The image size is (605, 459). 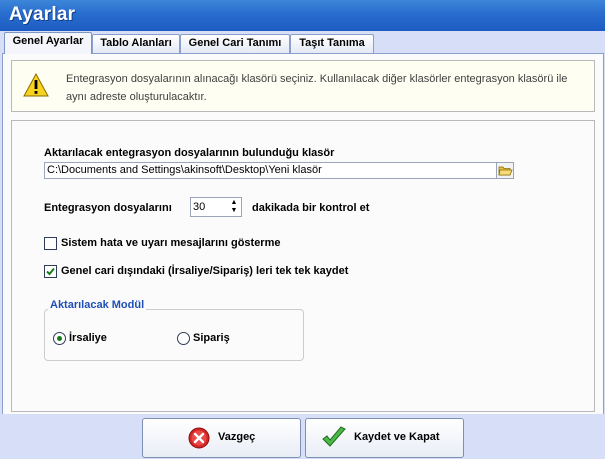 I want to click on interval-suffix-label: dakikada bir kontrol et, so click(x=311, y=208).